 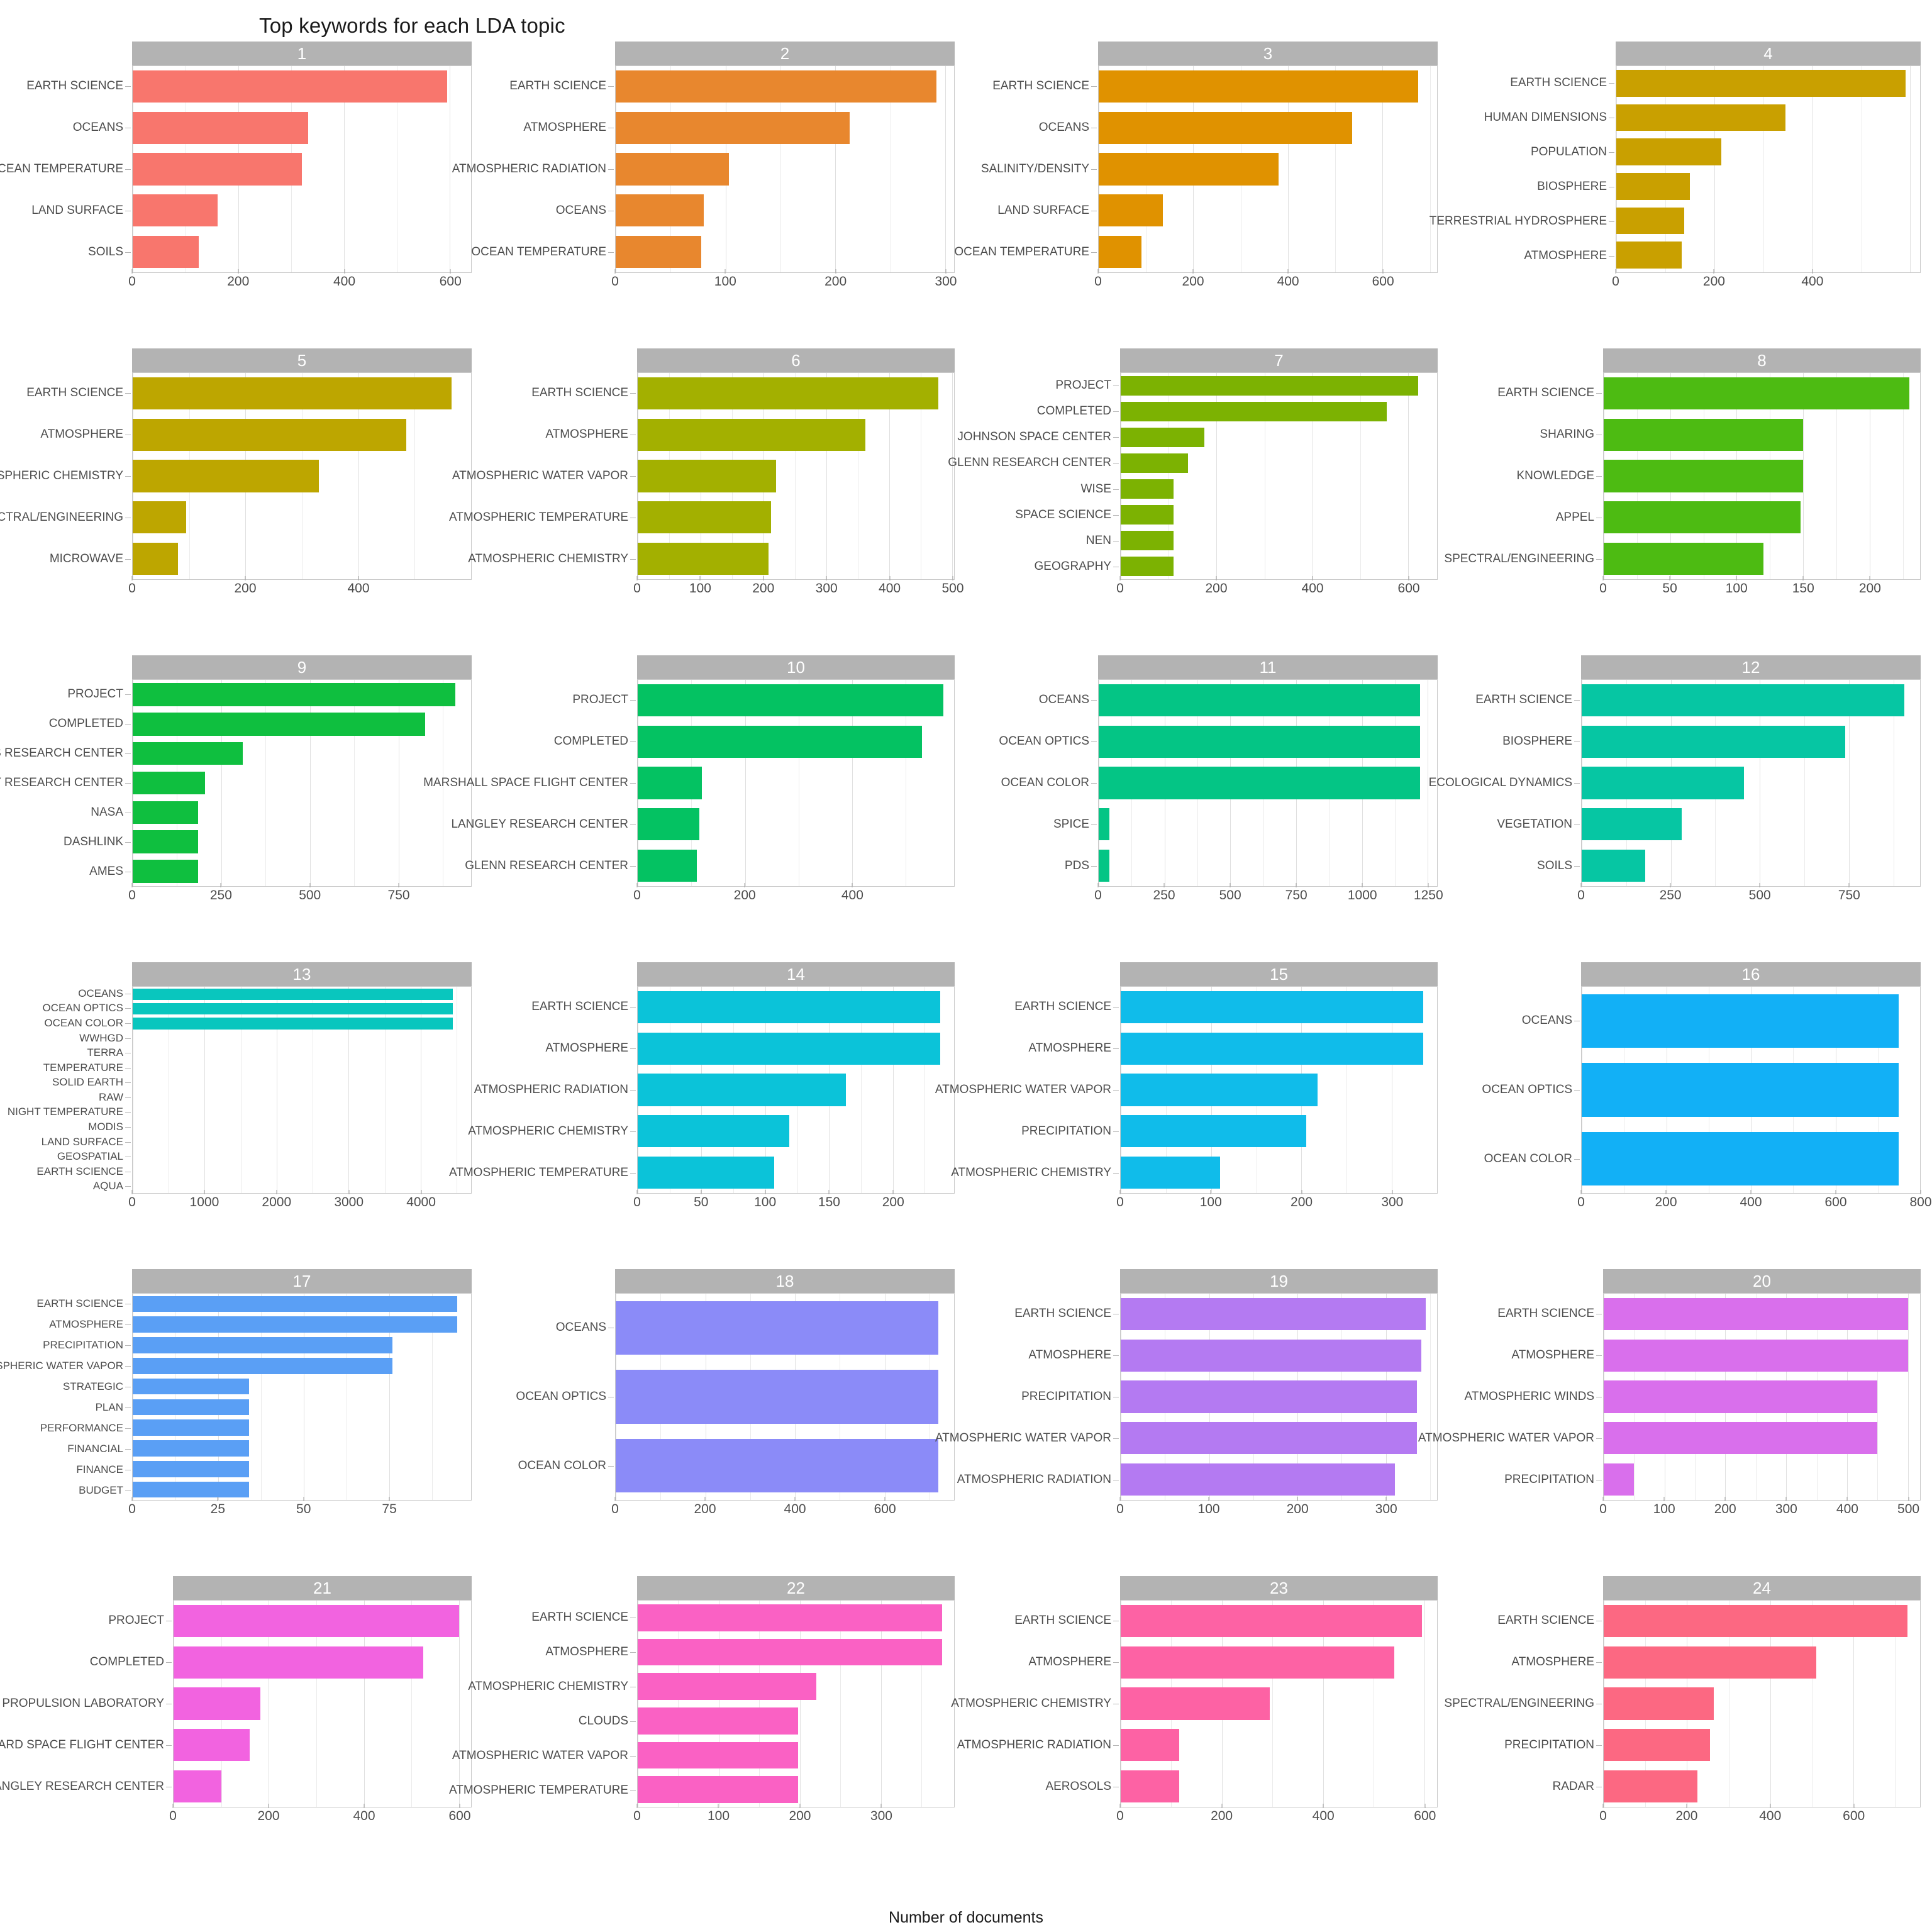 I want to click on facet-strip-label: 20, so click(x=1762, y=1281).